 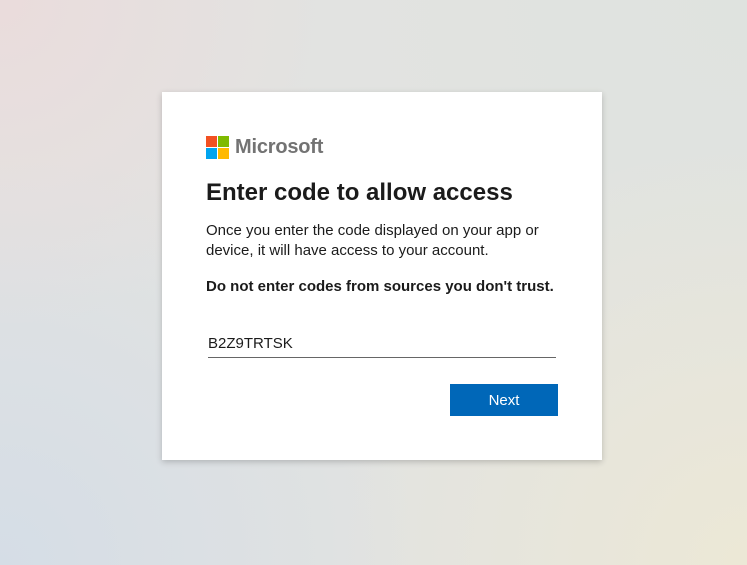 What do you see at coordinates (359, 192) in the screenshot?
I see `page-title: Enter code to allow access` at bounding box center [359, 192].